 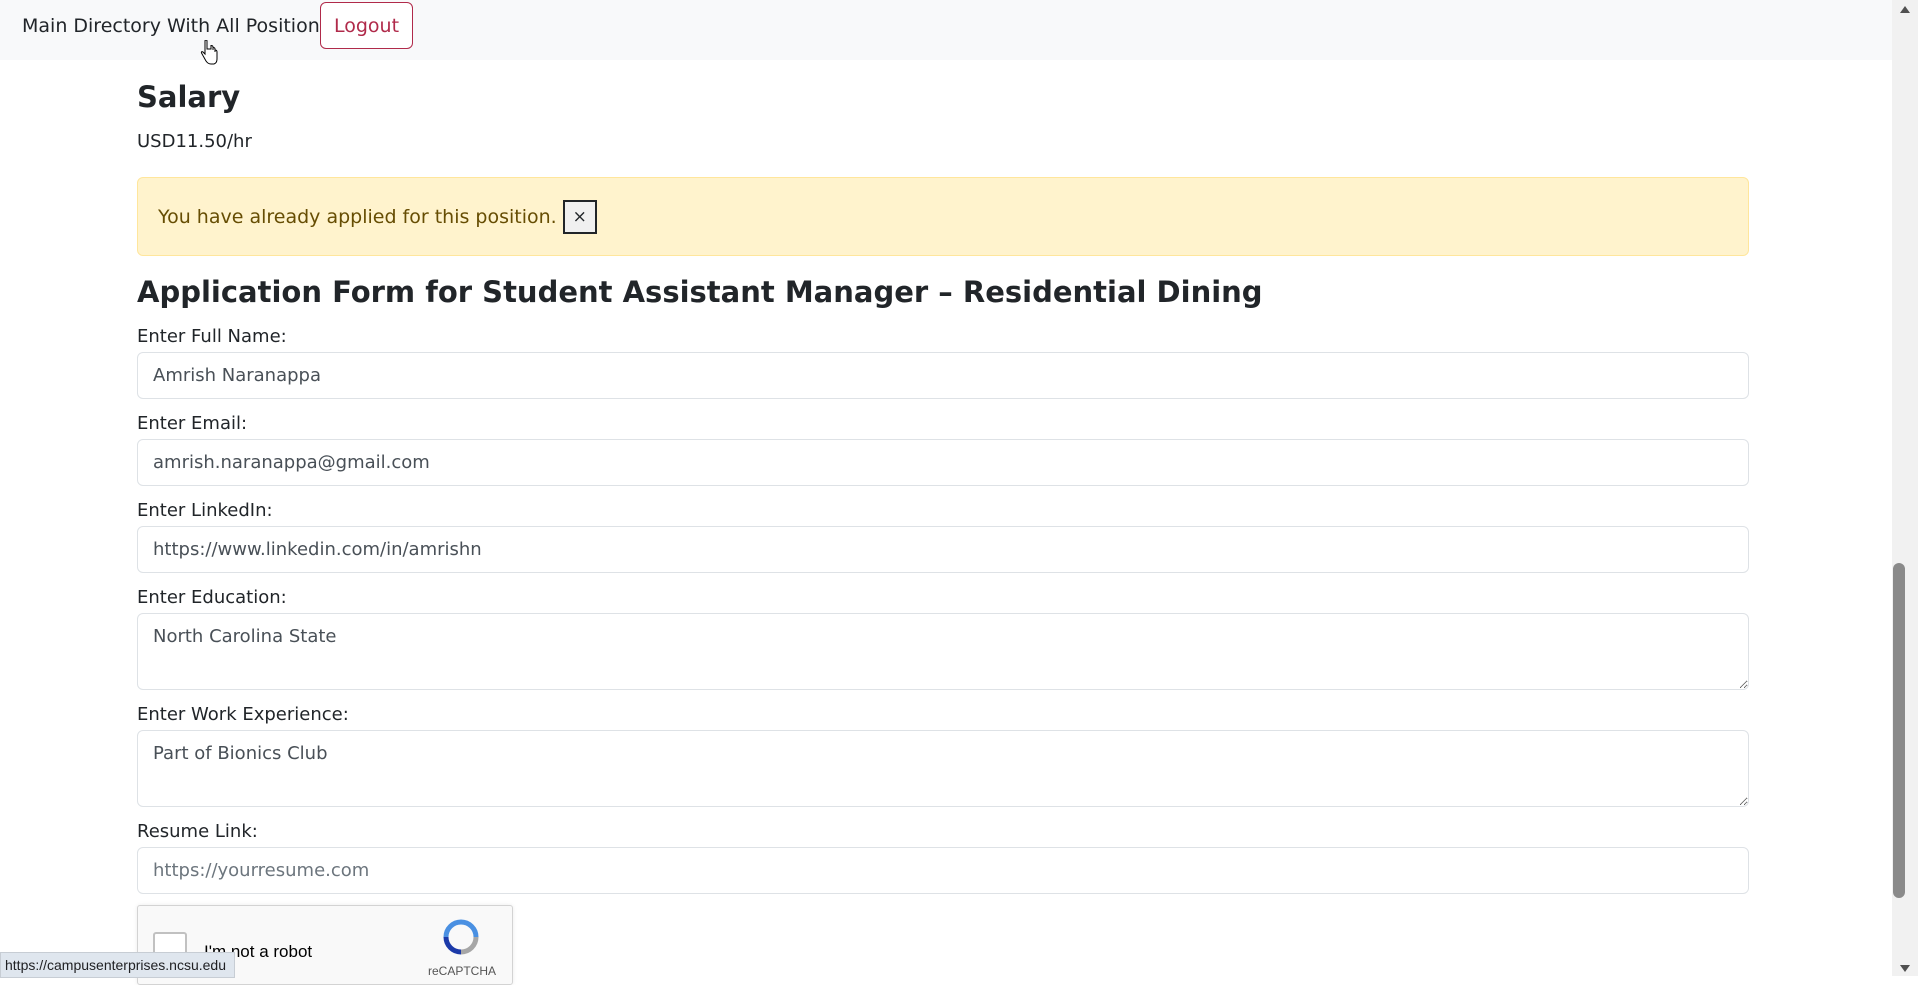 I want to click on education-label: Enter Education:, so click(x=212, y=597).